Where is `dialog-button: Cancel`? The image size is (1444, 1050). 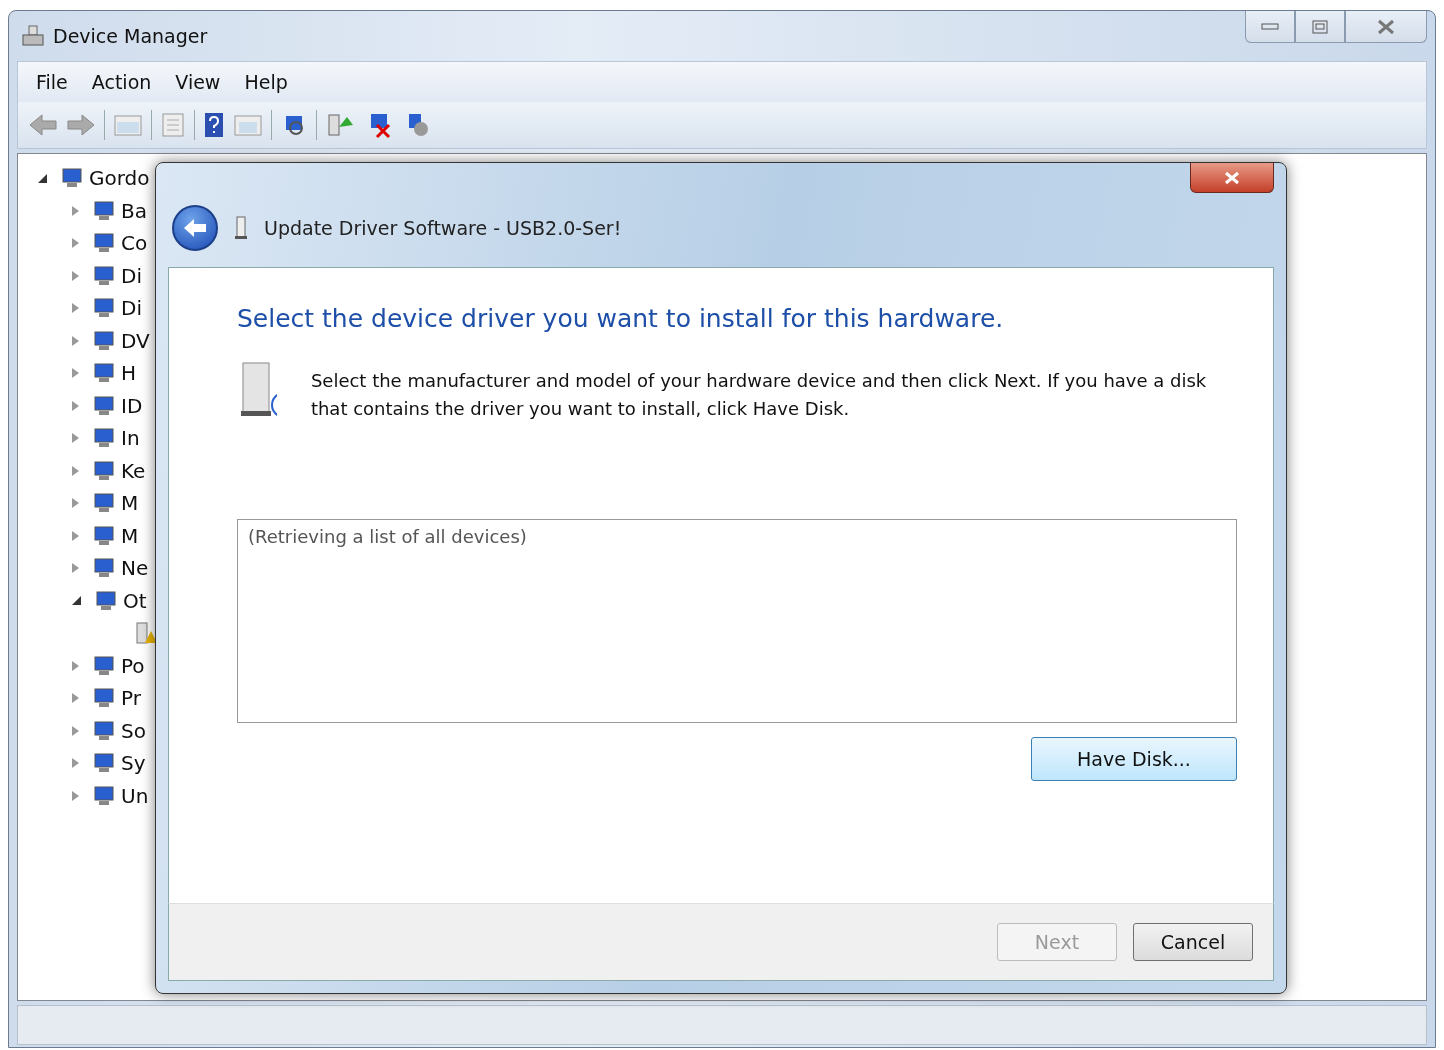 dialog-button: Cancel is located at coordinates (1193, 942).